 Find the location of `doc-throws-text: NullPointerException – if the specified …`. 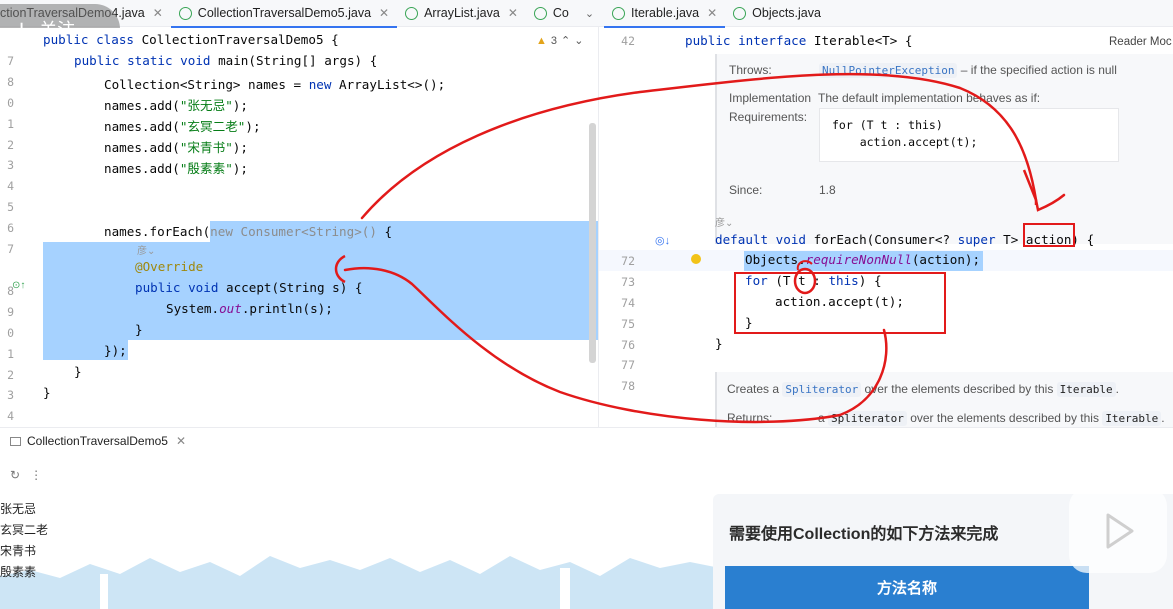

doc-throws-text: NullPointerException – if the specified … is located at coordinates (968, 70).